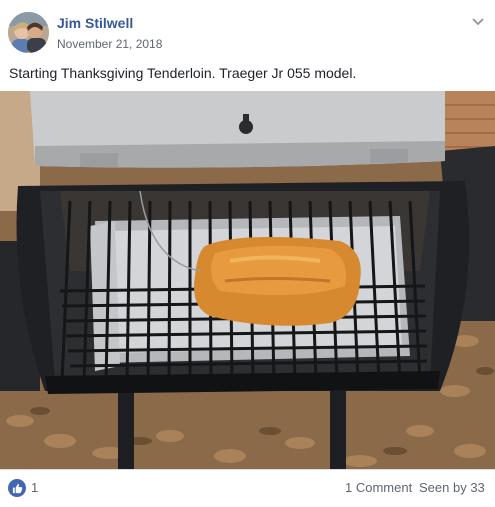  What do you see at coordinates (17, 488) in the screenshot?
I see `thumbs-up-icon` at bounding box center [17, 488].